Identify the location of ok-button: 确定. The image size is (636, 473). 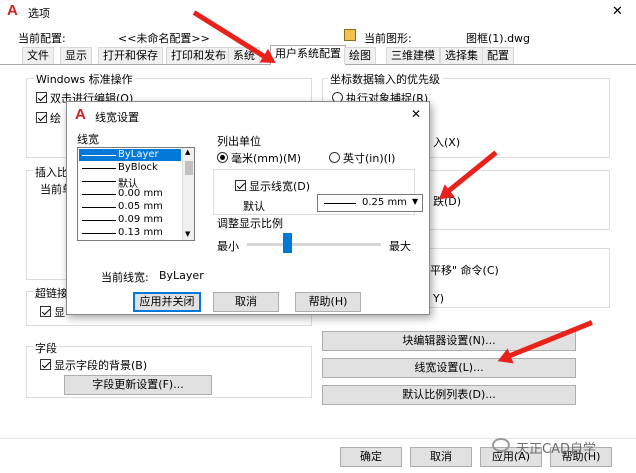
(371, 457).